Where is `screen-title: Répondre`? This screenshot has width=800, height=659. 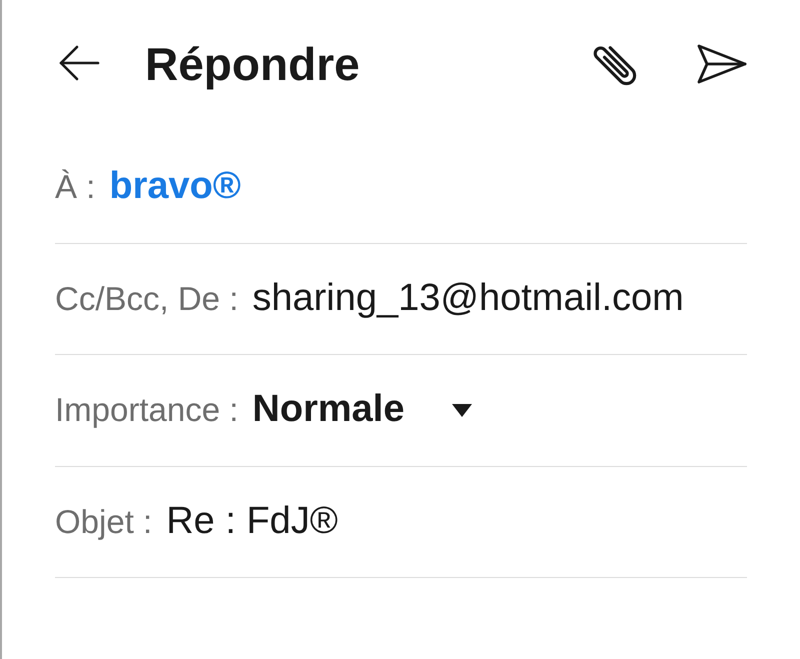
screen-title: Répondre is located at coordinates (252, 64).